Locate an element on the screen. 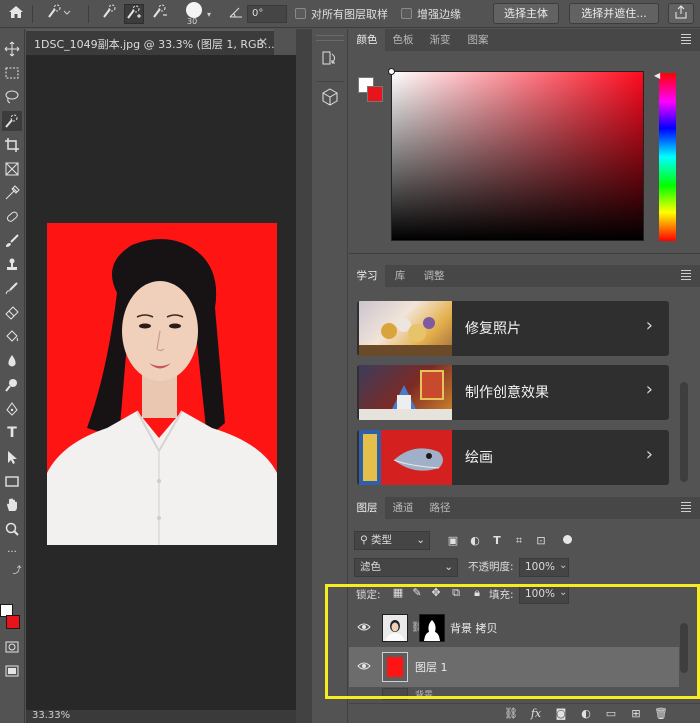  screen-mode-icon is located at coordinates (12, 671).